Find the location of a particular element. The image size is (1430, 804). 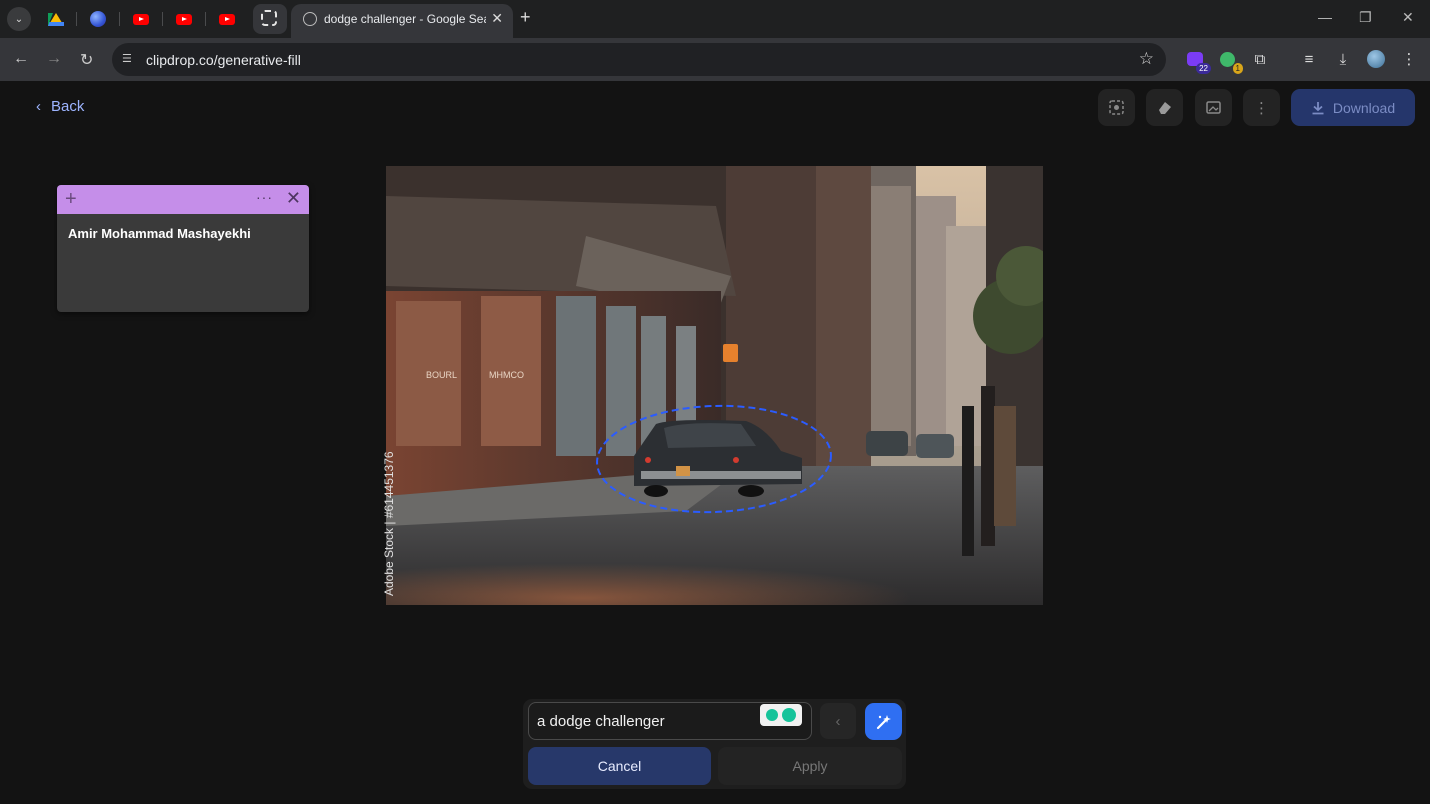

globe-icon is located at coordinates (98, 19).